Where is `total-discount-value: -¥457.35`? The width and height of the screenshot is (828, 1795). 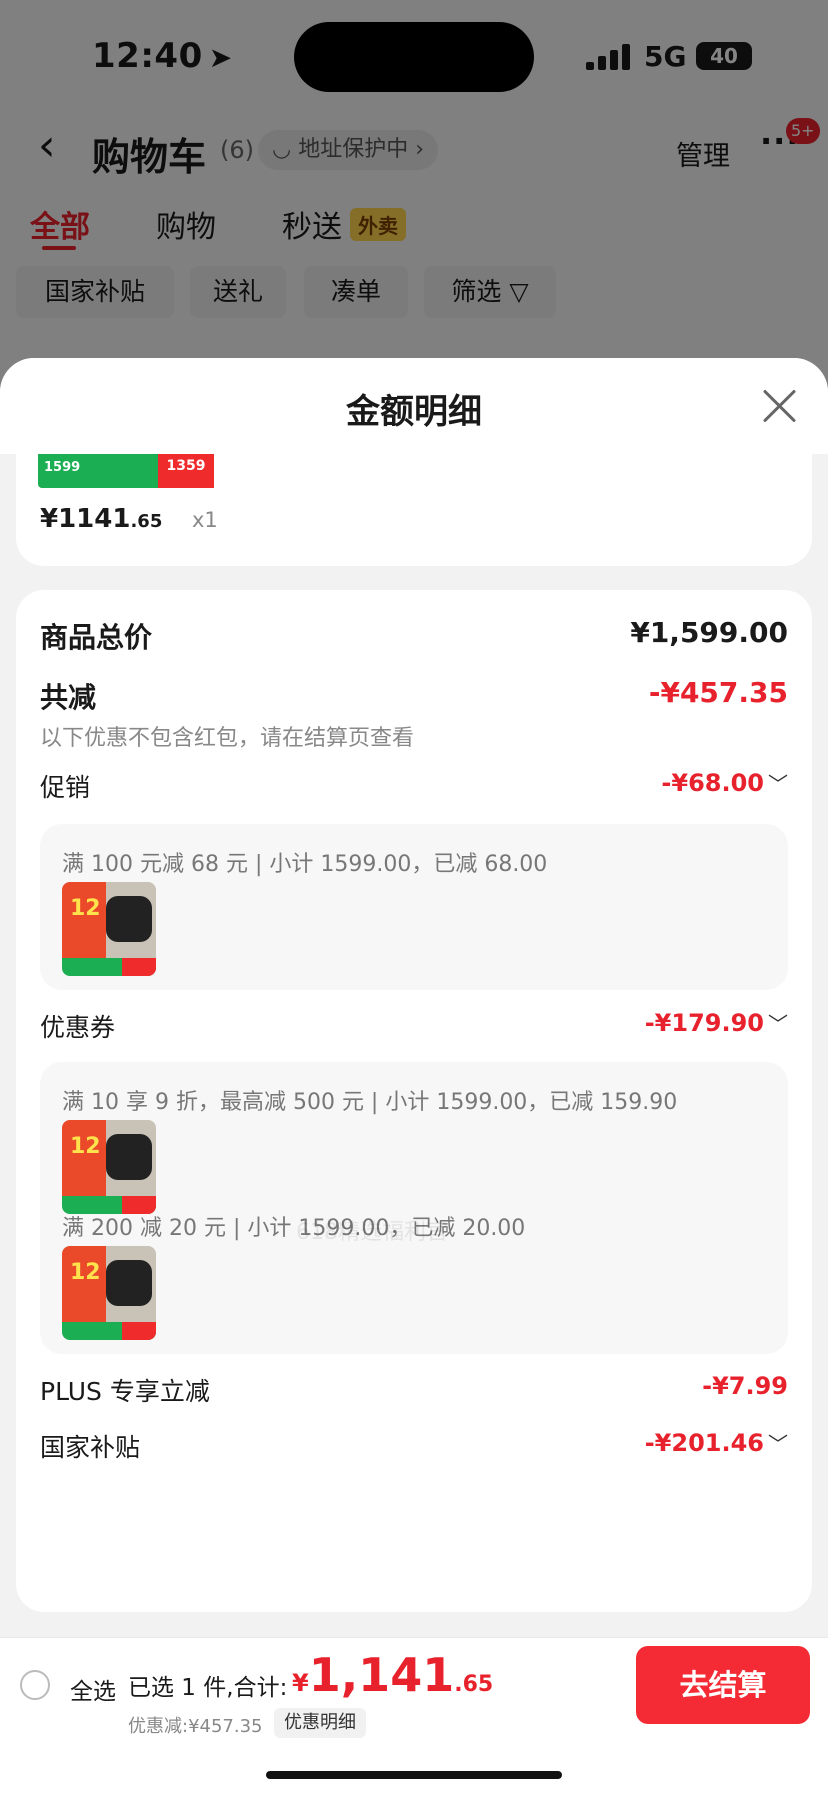 total-discount-value: -¥457.35 is located at coordinates (718, 692).